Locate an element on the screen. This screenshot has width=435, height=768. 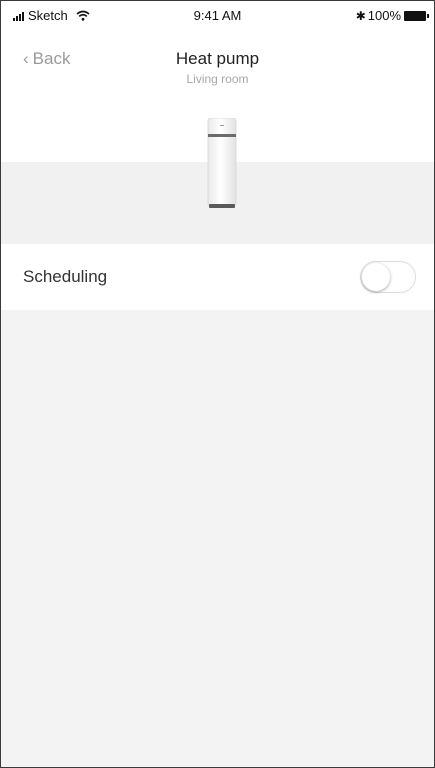
scheduling-row: Scheduling is located at coordinates (217, 277).